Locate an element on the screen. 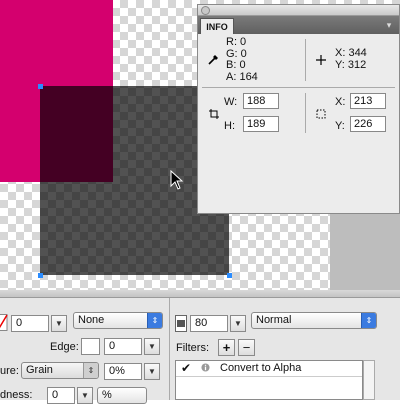 This screenshot has height=404, width=400. selection-handle-bottom-left is located at coordinates (40, 275).